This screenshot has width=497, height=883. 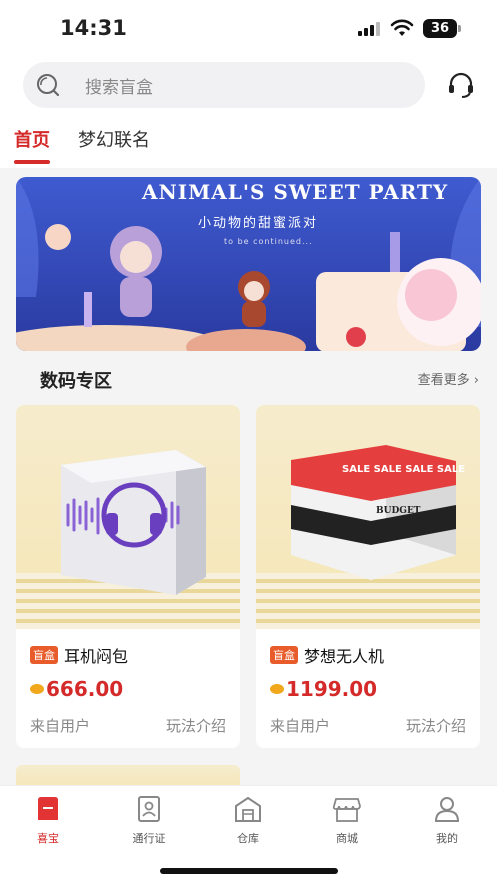 What do you see at coordinates (48, 808) in the screenshot?
I see `home-icon` at bounding box center [48, 808].